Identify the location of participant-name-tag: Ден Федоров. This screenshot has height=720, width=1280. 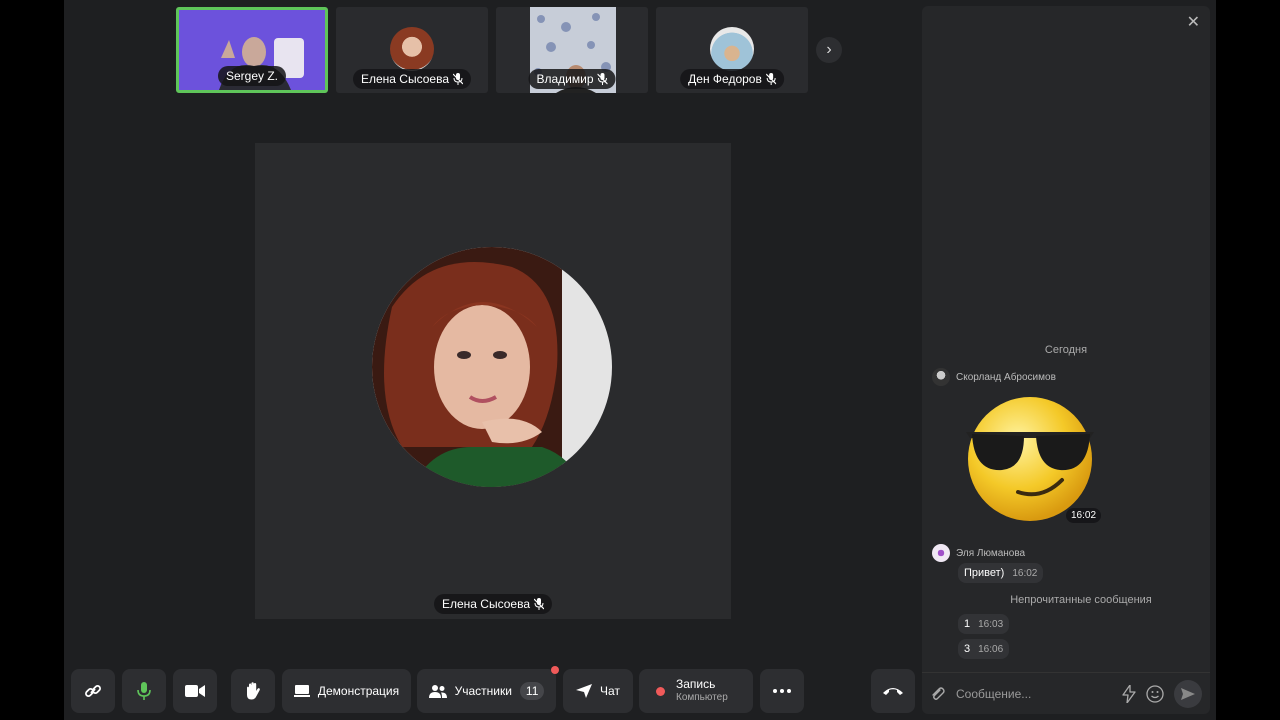
(732, 79).